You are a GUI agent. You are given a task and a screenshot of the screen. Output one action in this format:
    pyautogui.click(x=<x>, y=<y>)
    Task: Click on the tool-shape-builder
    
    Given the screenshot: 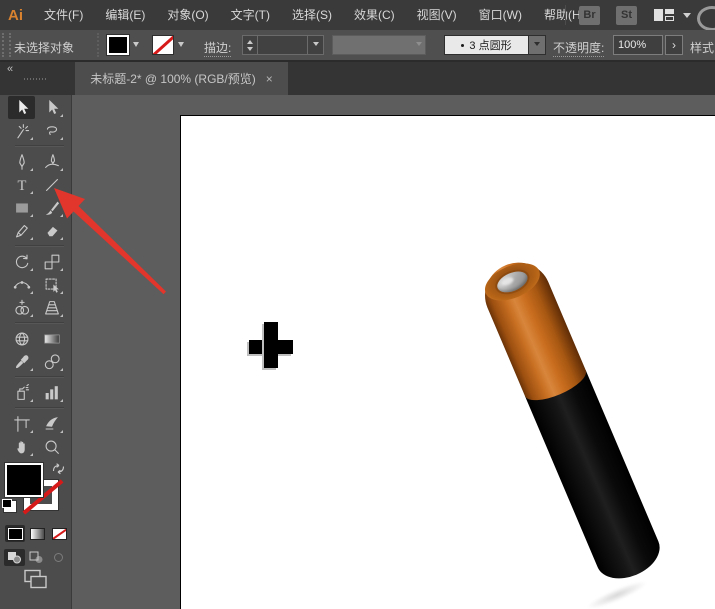 What is the action you would take?
    pyautogui.click(x=21, y=307)
    